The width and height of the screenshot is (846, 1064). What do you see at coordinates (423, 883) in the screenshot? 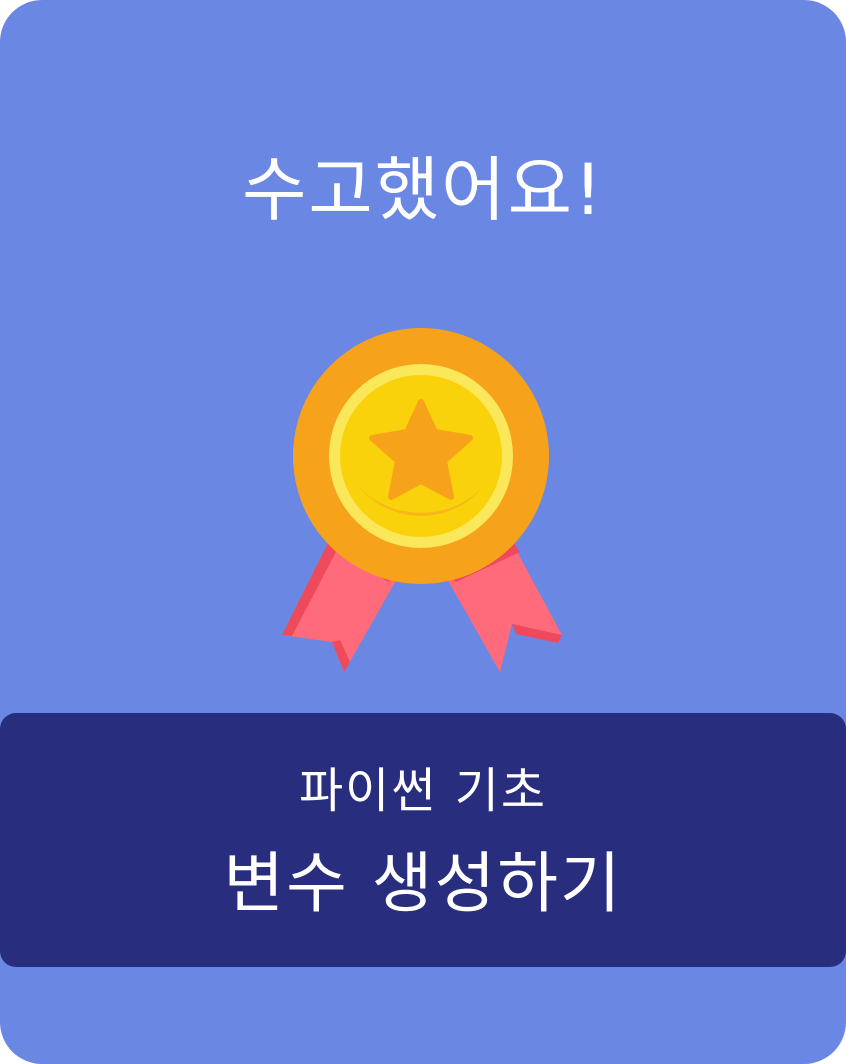
I see `lesson-title: 변수 생성하기` at bounding box center [423, 883].